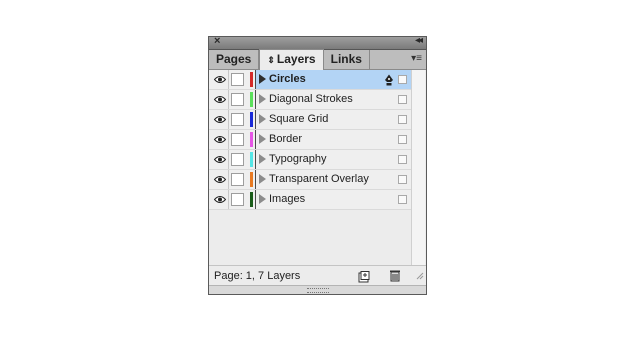 The image size is (630, 343). Describe the element at coordinates (419, 40) in the screenshot. I see `collapse-icon: ◂◂` at that location.